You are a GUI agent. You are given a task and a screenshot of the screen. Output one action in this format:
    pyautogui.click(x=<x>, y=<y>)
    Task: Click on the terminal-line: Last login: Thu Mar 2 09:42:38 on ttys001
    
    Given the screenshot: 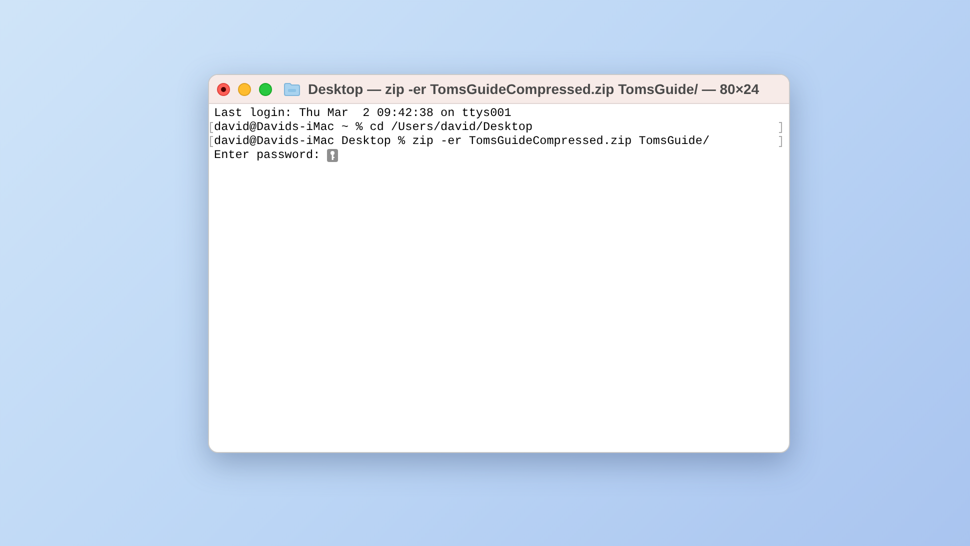 What is the action you would take?
    pyautogui.click(x=363, y=113)
    